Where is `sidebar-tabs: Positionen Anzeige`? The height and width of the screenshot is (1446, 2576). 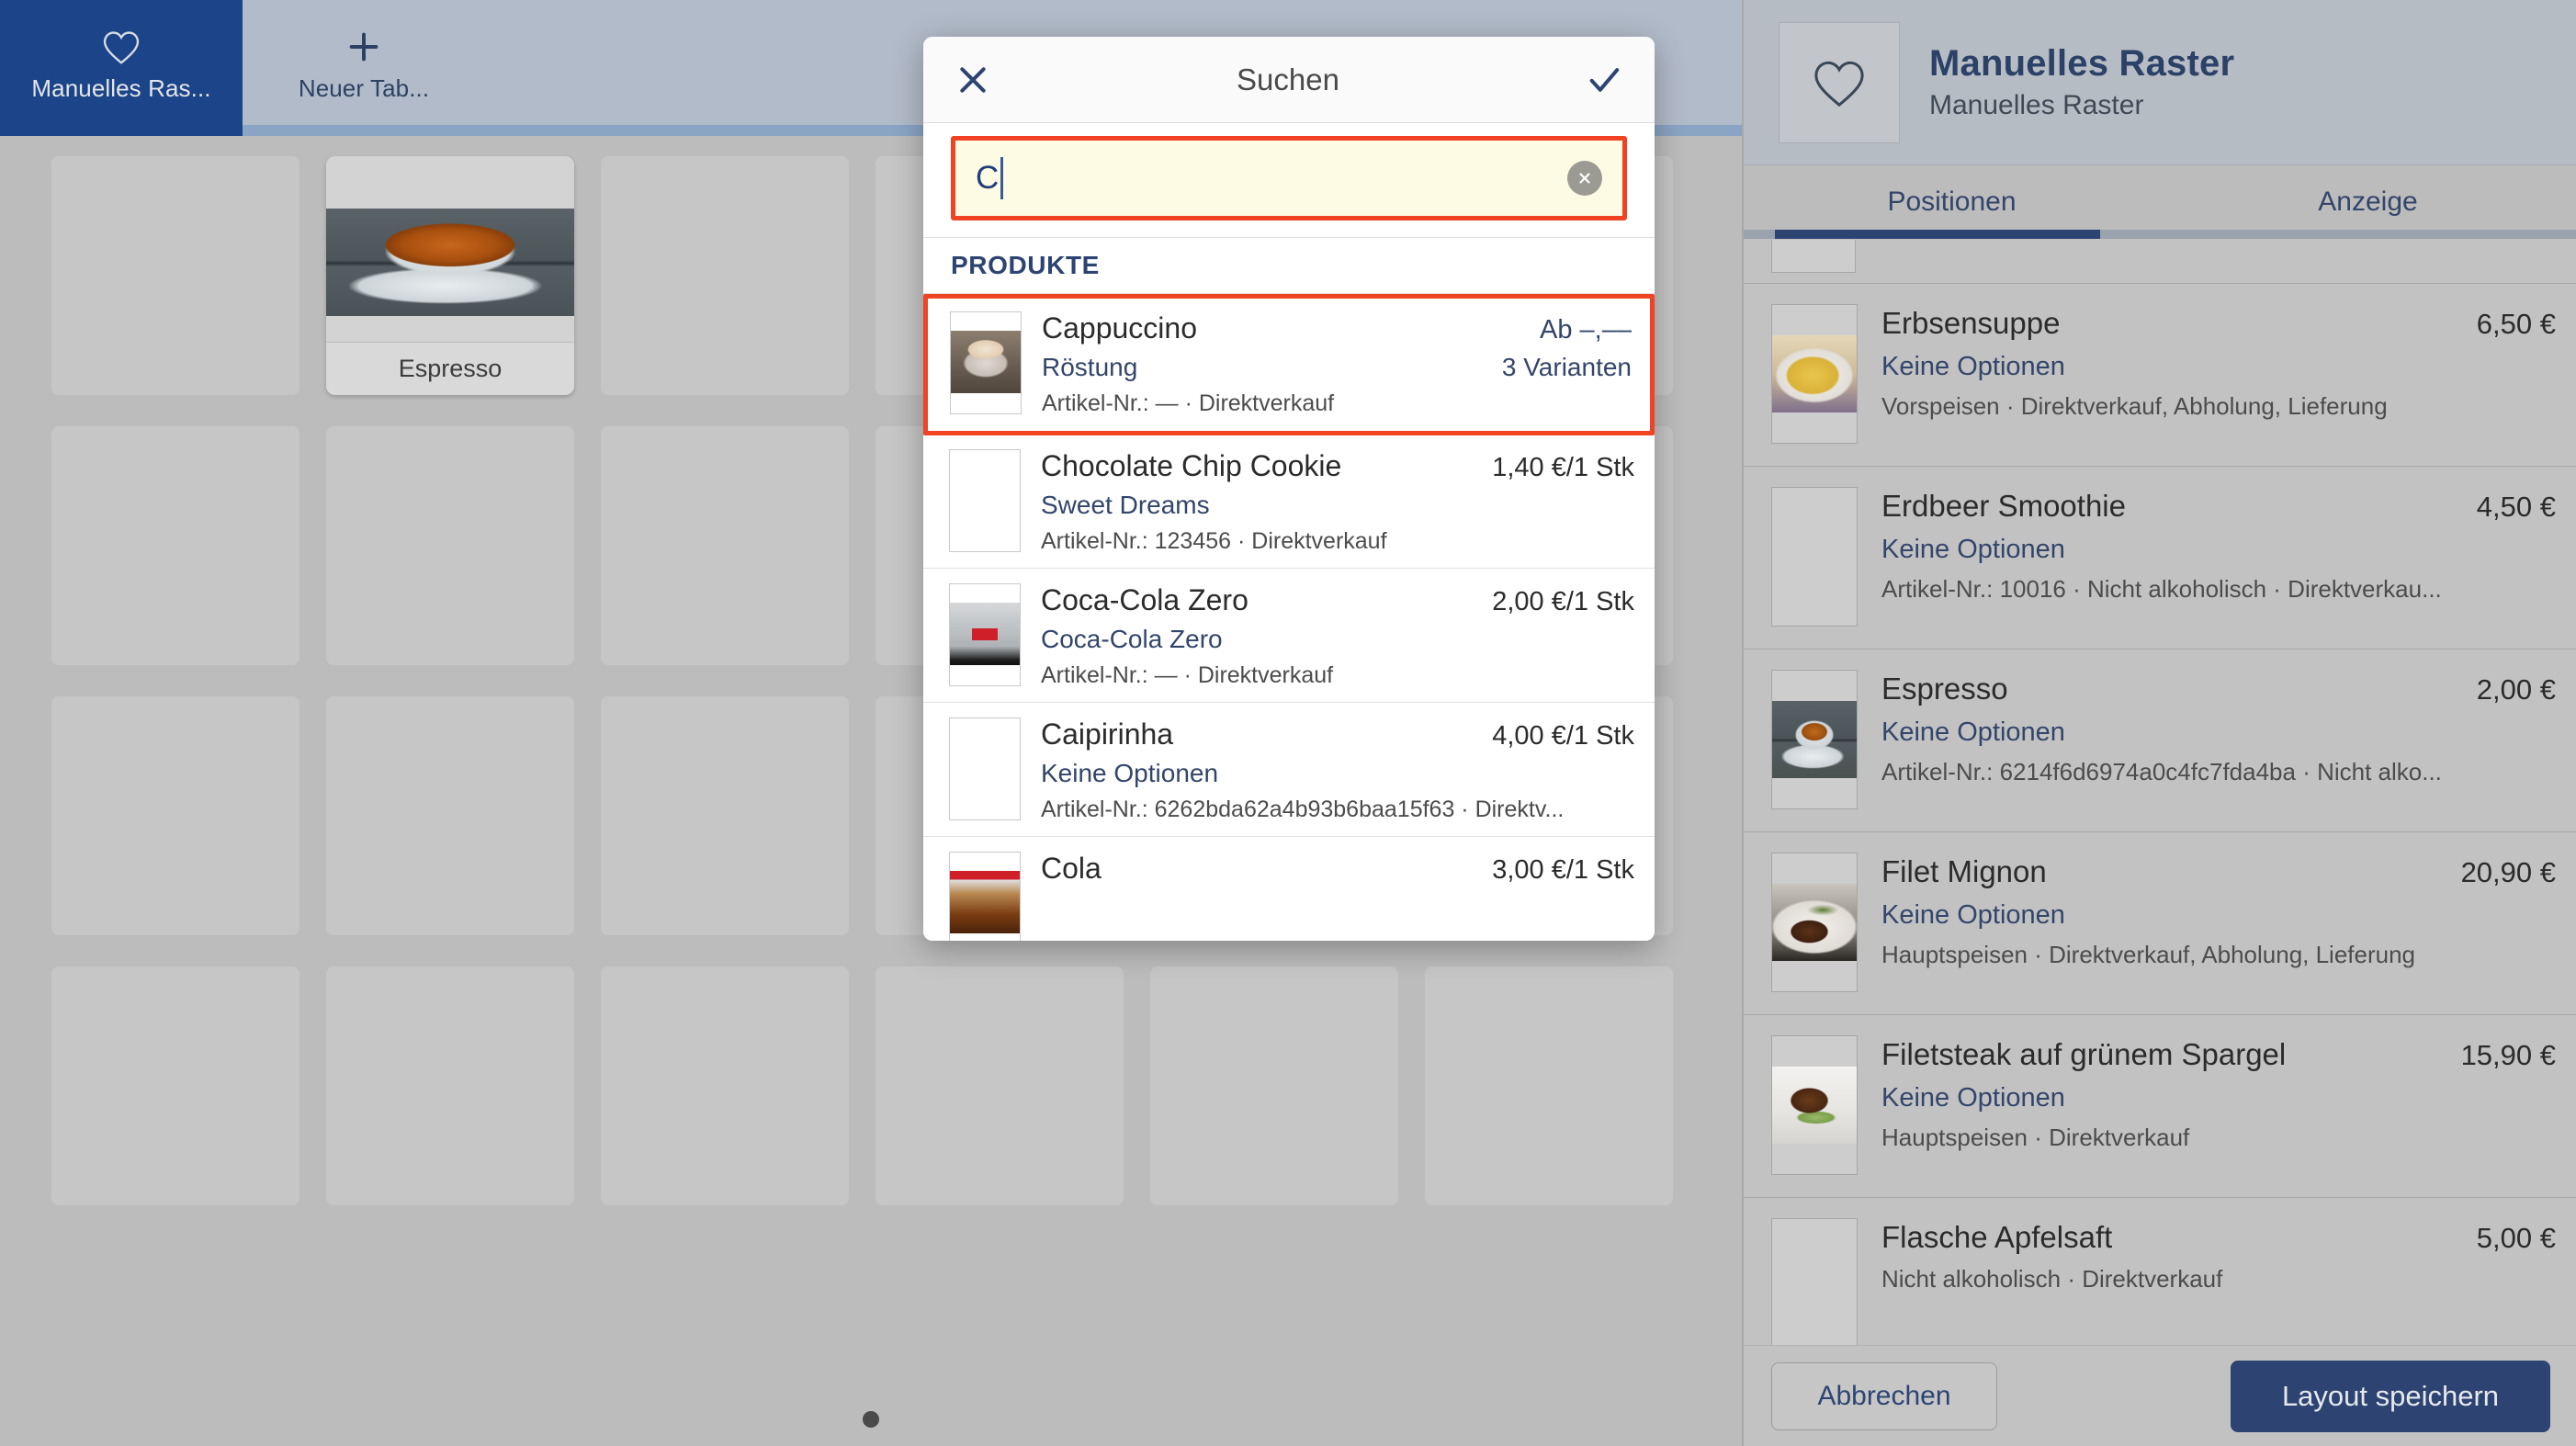
sidebar-tabs: Positionen Anzeige is located at coordinates (2160, 202).